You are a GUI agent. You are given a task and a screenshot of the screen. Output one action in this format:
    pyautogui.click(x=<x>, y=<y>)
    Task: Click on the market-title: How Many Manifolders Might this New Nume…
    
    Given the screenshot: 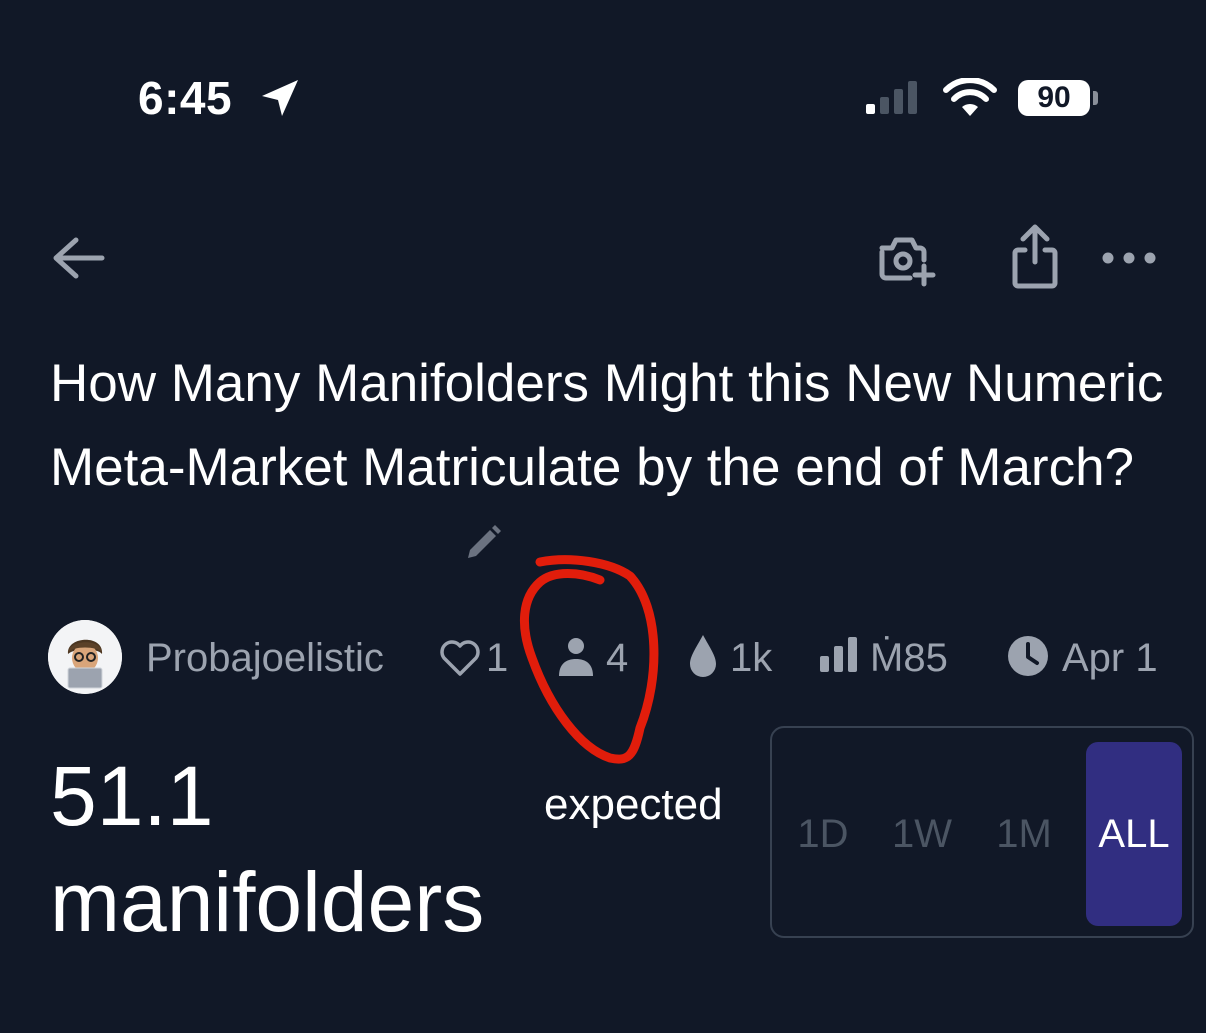 What is the action you would take?
    pyautogui.click(x=607, y=425)
    